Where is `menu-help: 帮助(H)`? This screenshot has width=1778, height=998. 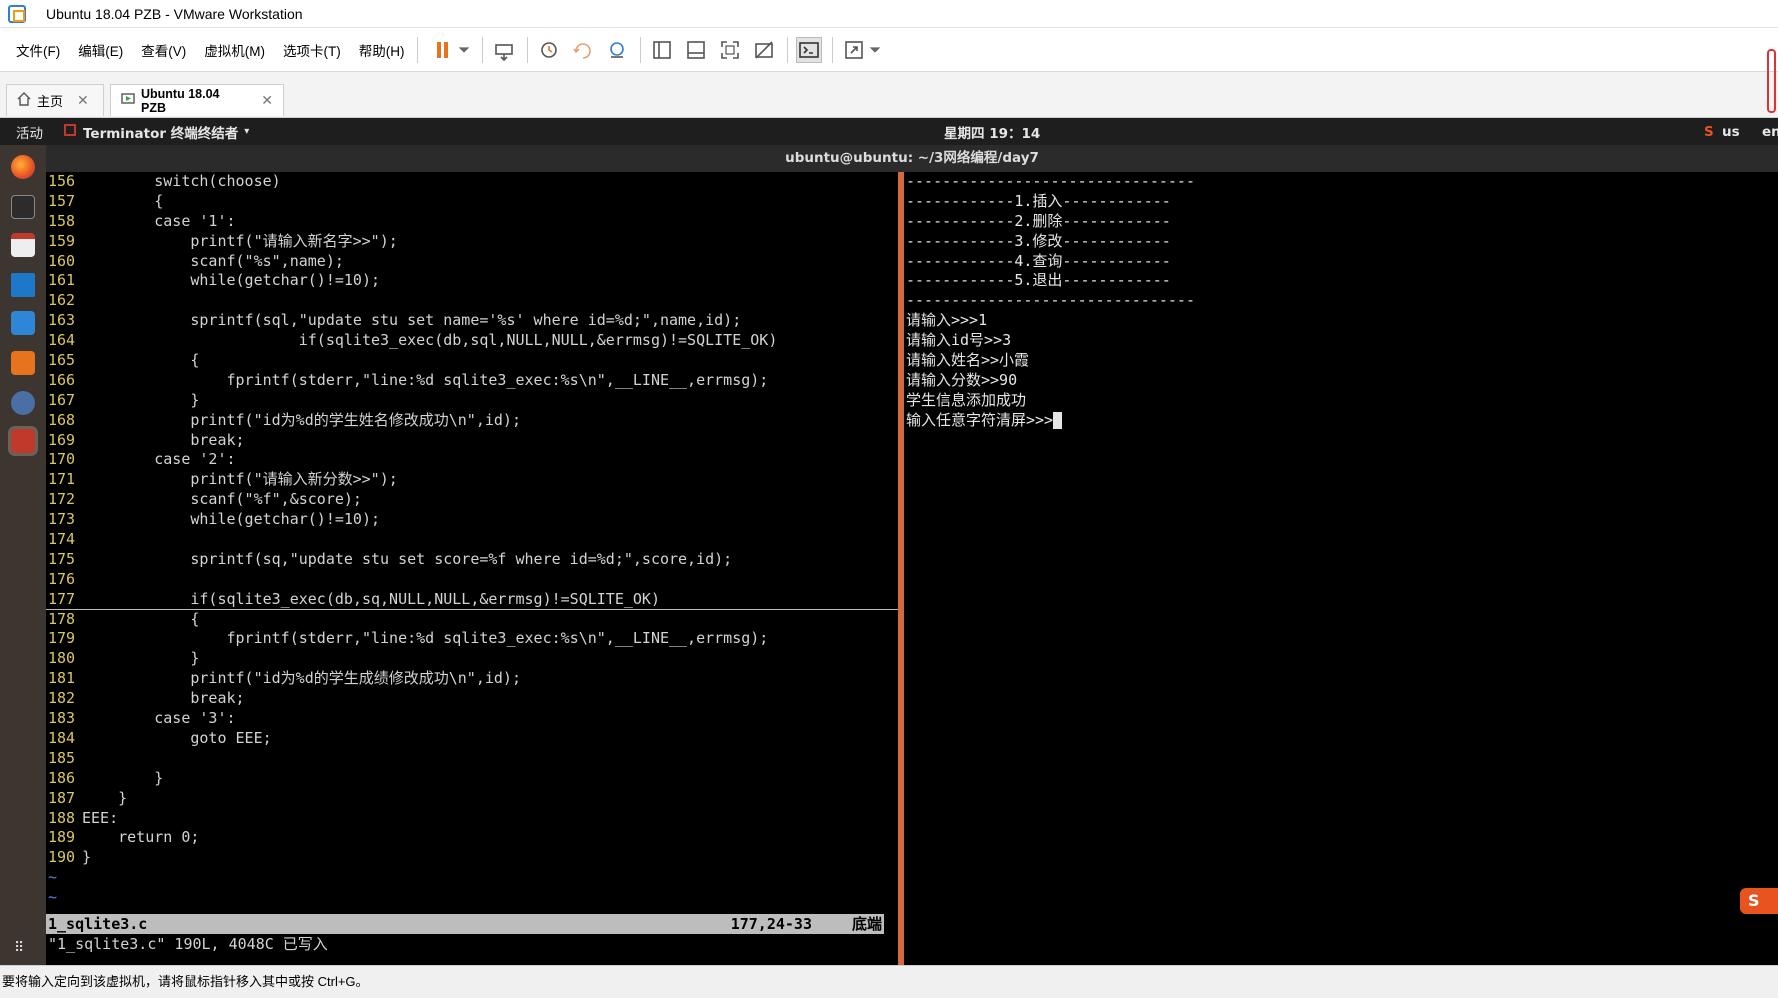
menu-help: 帮助(H) is located at coordinates (382, 50).